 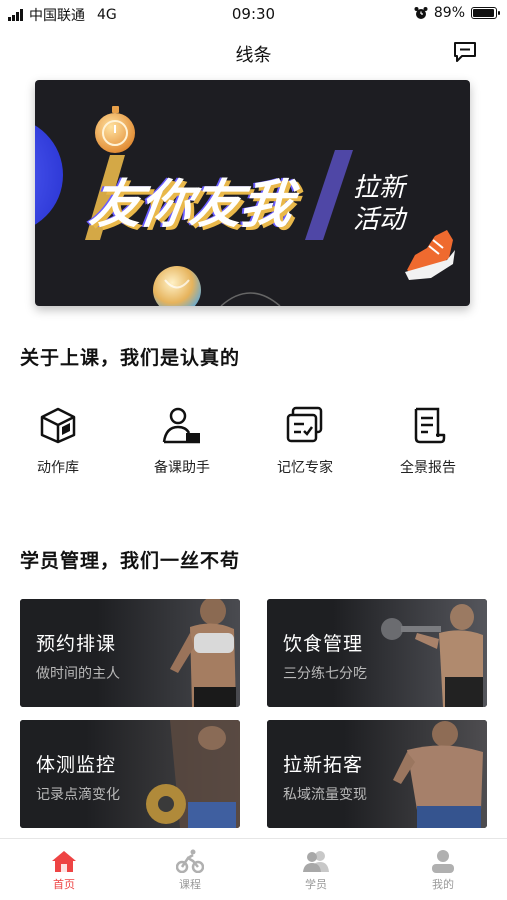 I want to click on tab-courses: 课程, so click(x=190, y=870).